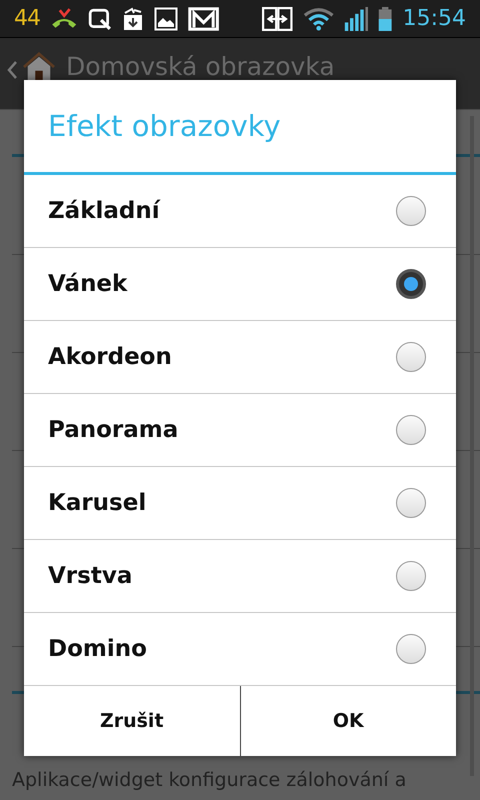 The image size is (480, 800). Describe the element at coordinates (90, 576) in the screenshot. I see `option-label: Vrstva` at that location.